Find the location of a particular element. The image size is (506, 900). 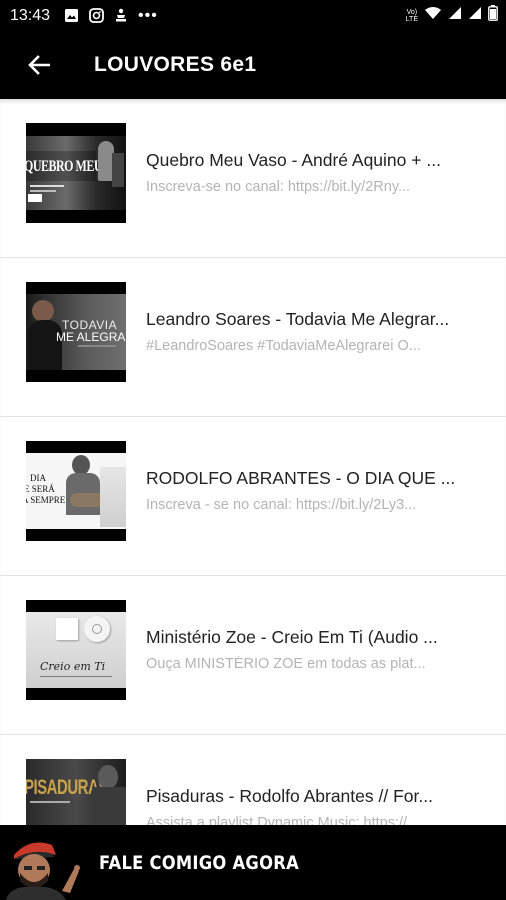

notification-icons: ••• is located at coordinates (111, 15).